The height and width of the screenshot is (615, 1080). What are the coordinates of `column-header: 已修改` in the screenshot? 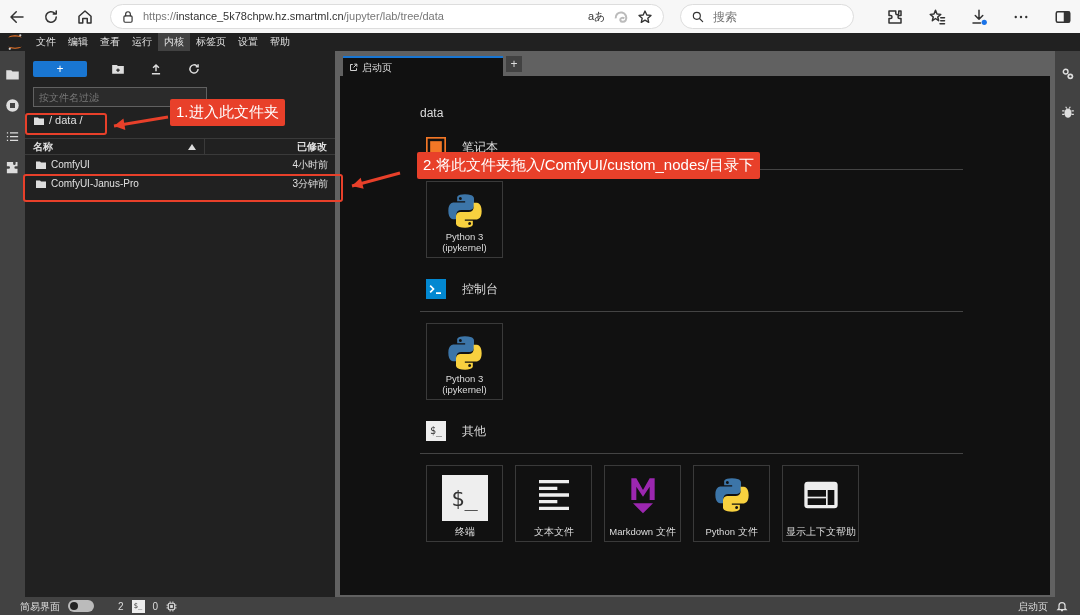 It's located at (270, 146).